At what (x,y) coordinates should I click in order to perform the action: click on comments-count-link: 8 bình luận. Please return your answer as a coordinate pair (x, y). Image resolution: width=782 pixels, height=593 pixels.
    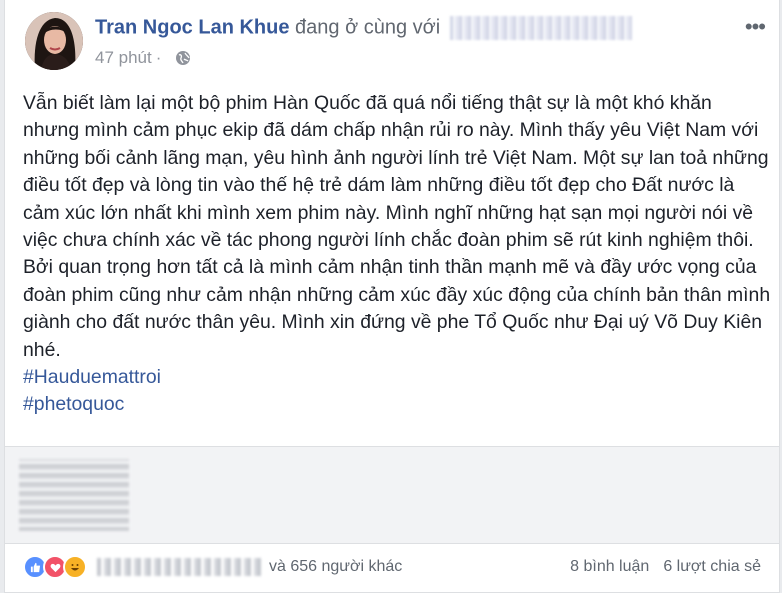
    Looking at the image, I should click on (609, 567).